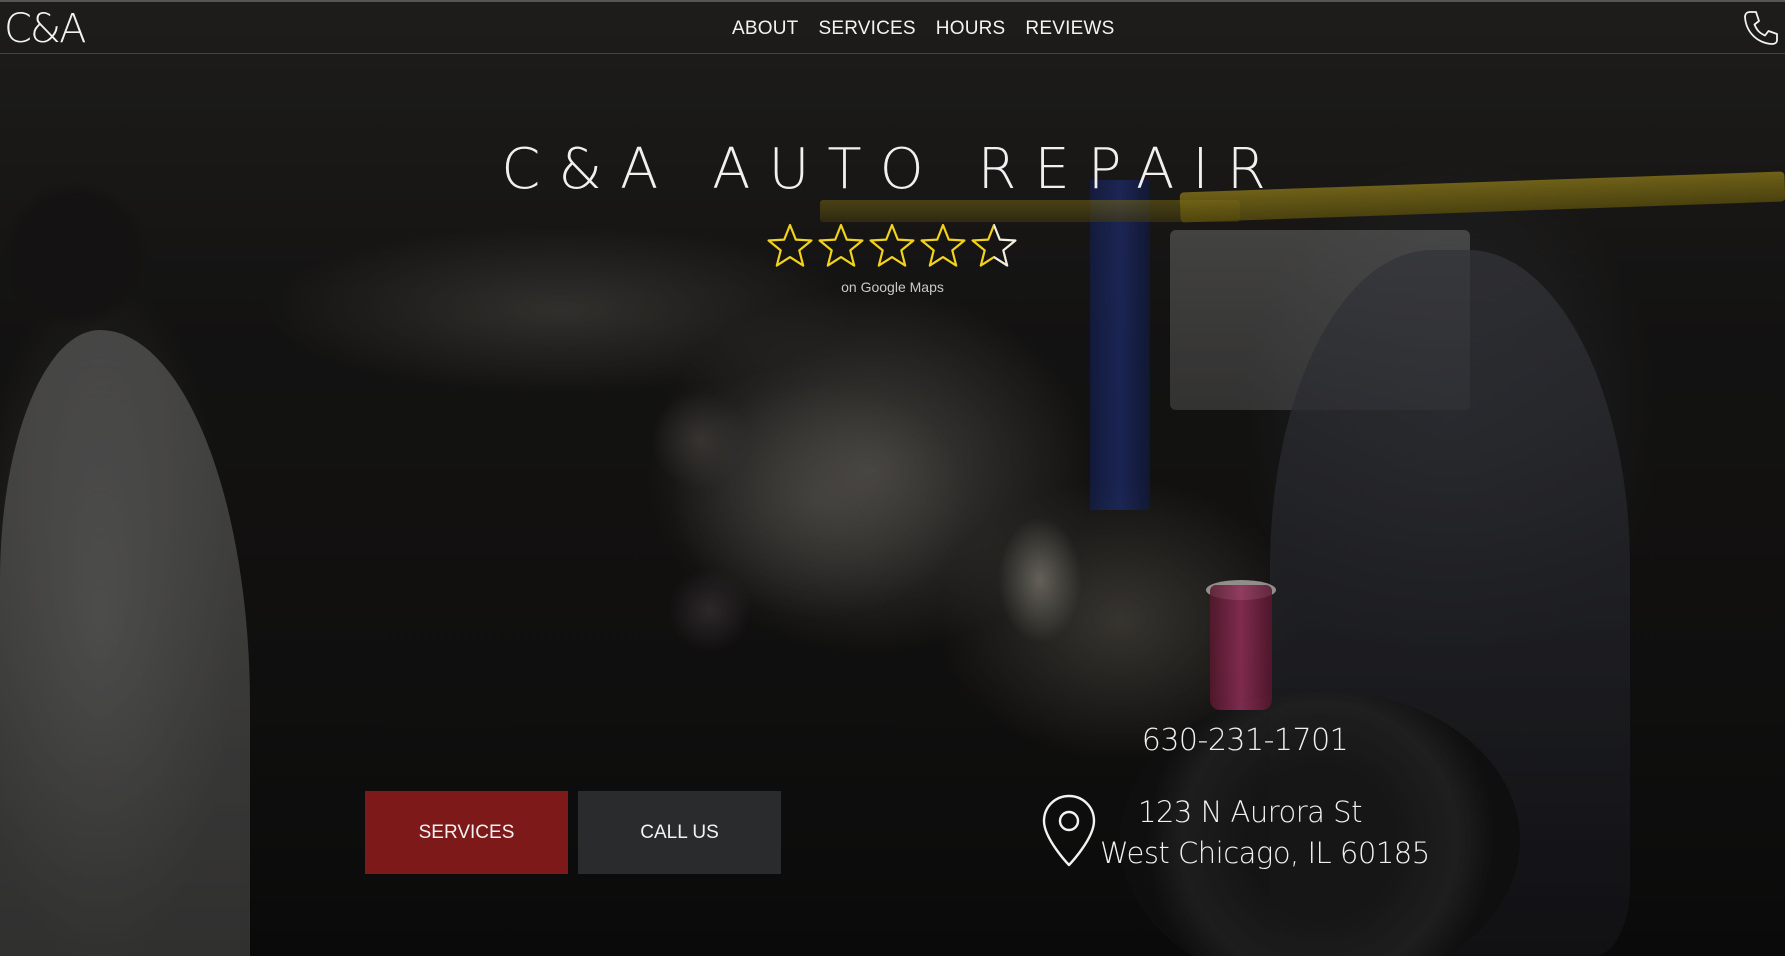  I want to click on address-line-2: West Chicago, IL 60185, so click(1265, 853).